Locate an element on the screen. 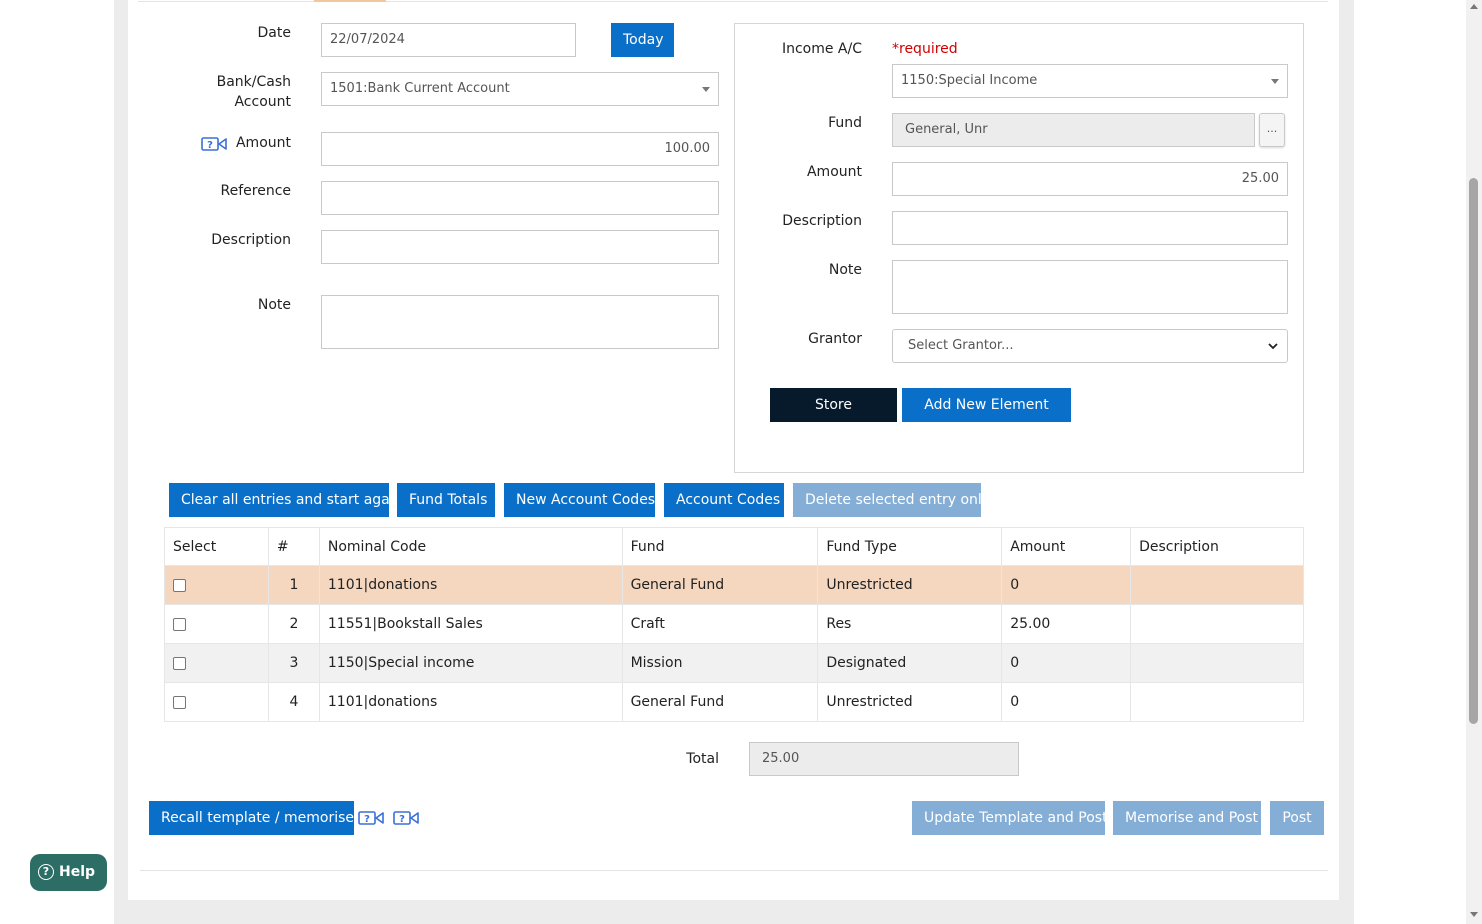 This screenshot has height=924, width=1482. row-fund-type: Designated is located at coordinates (910, 663).